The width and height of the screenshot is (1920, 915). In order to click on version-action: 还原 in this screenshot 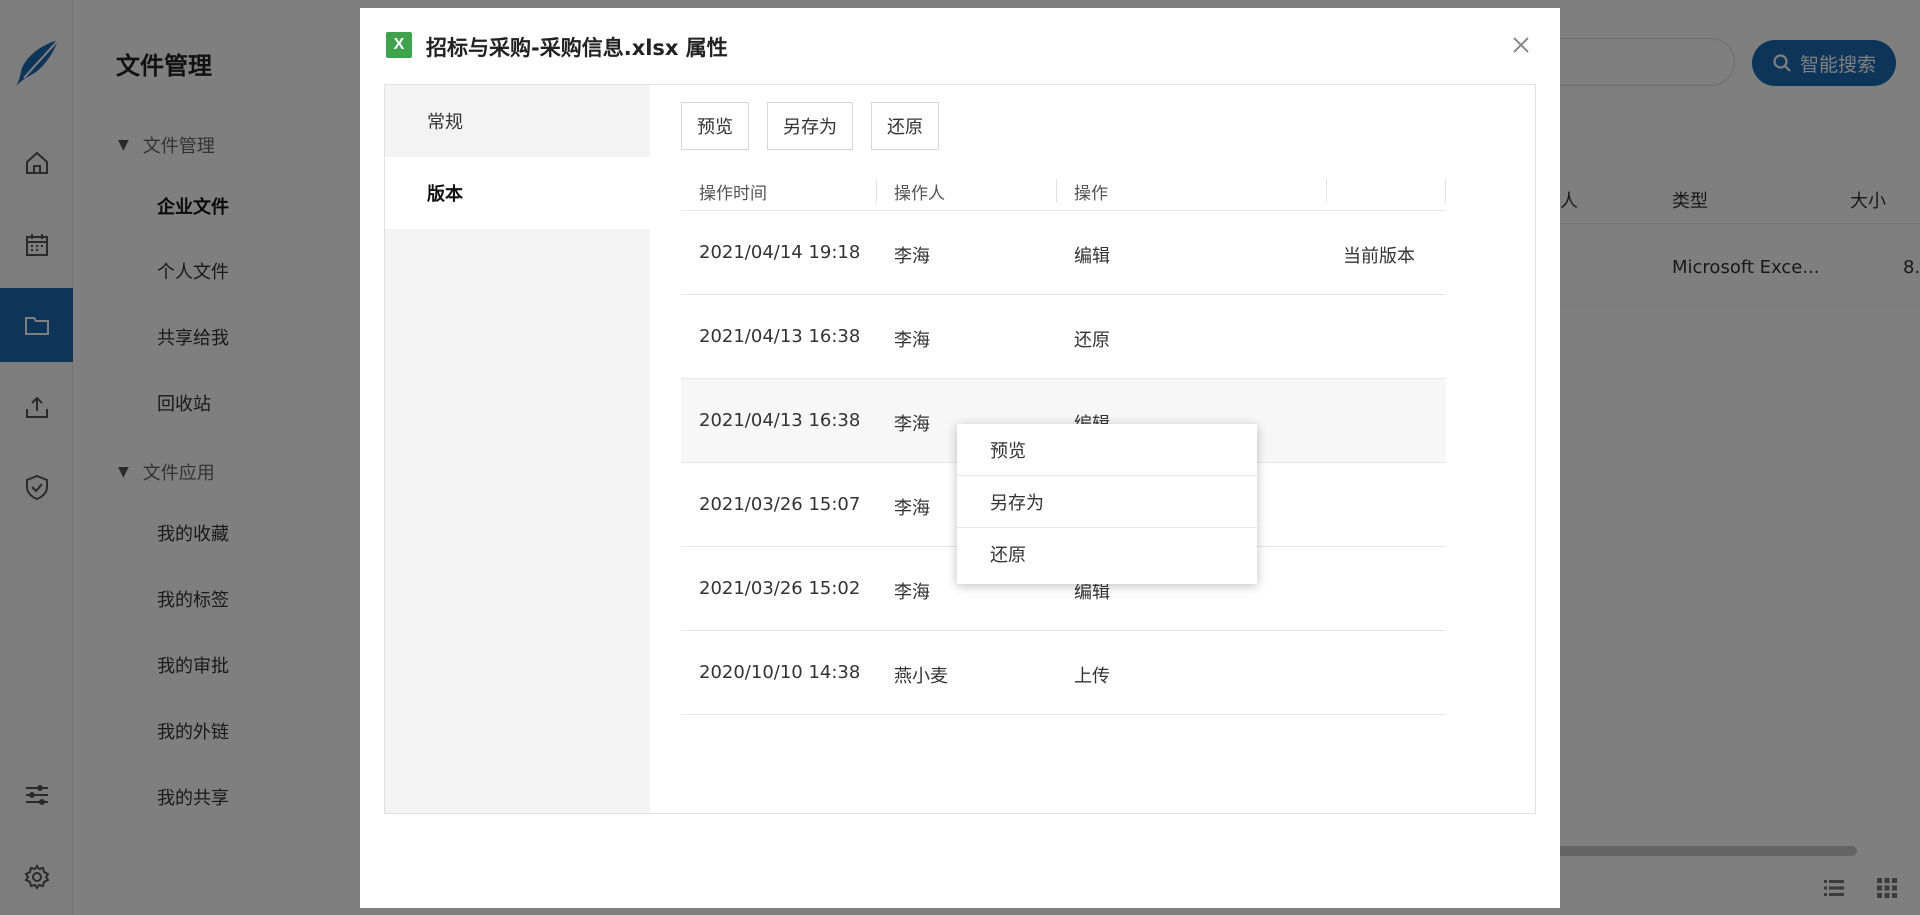, I will do `click(1092, 340)`.